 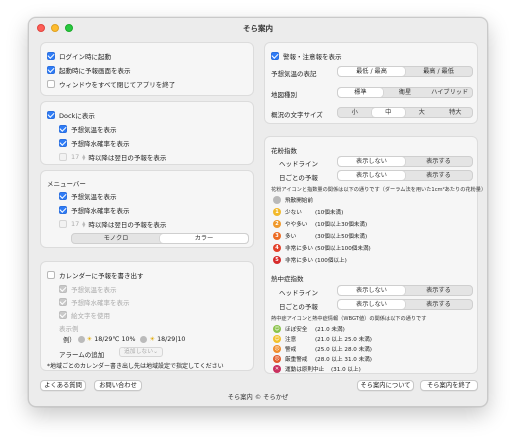 I want to click on calendar-rain-label: 予想降水確率を表示, so click(x=100, y=303).